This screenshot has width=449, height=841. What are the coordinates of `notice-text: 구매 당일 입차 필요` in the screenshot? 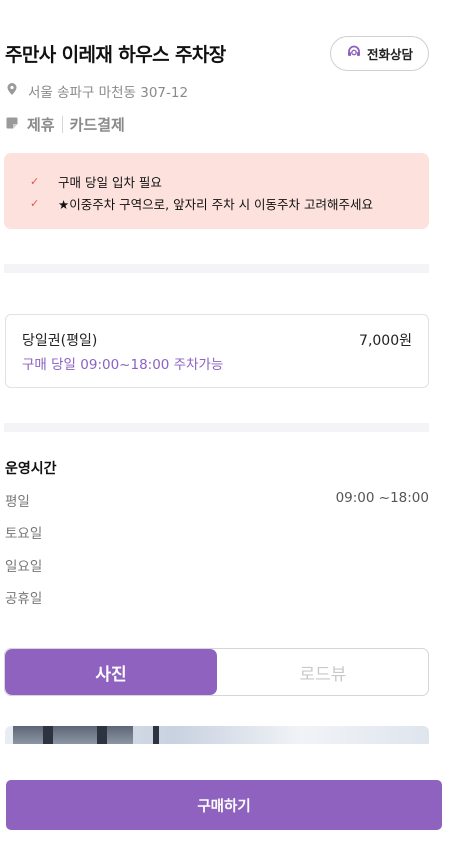 It's located at (110, 182).